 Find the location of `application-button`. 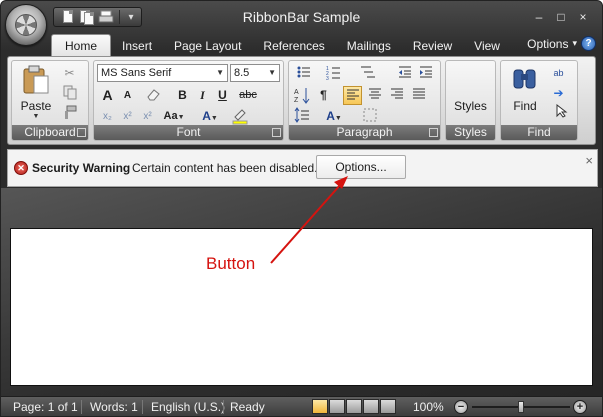

application-button is located at coordinates (26, 25).